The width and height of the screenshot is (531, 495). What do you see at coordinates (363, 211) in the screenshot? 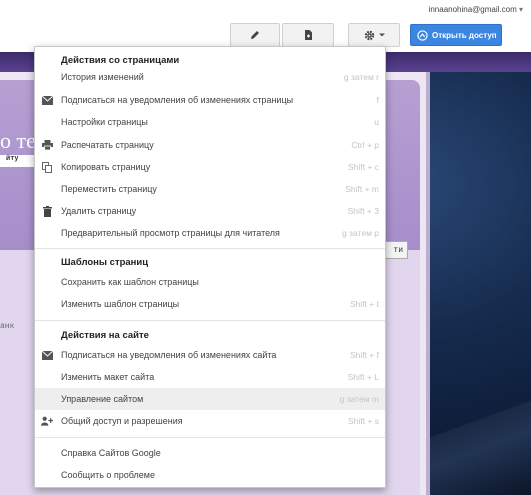
I see `menu-item-shortcut: Shift + 3` at bounding box center [363, 211].